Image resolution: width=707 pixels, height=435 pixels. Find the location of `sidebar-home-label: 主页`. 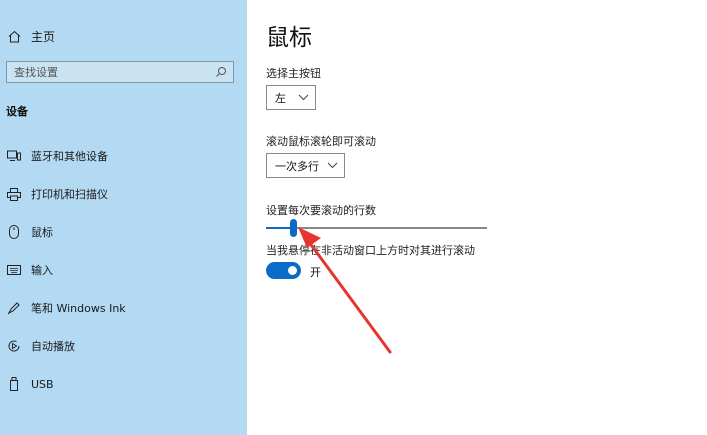

sidebar-home-label: 主页 is located at coordinates (43, 36).